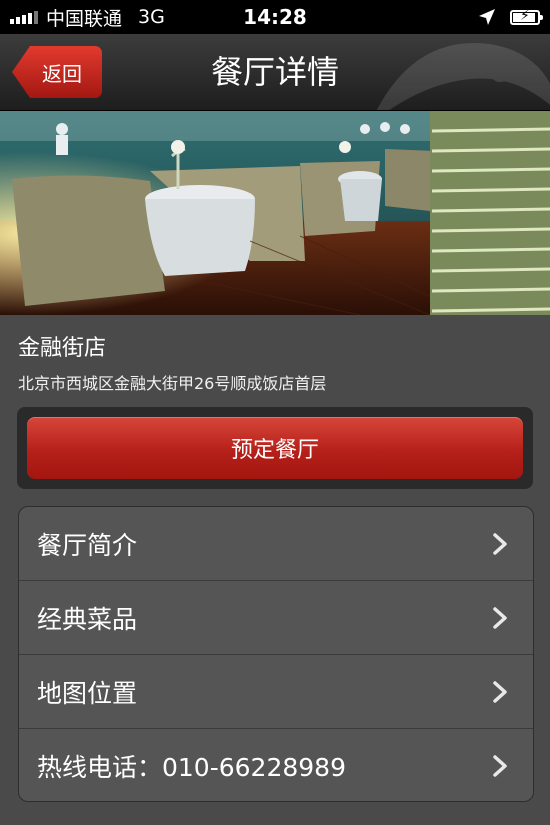 Image resolution: width=550 pixels, height=825 pixels. What do you see at coordinates (87, 619) in the screenshot?
I see `menu-item-label: 经典菜品` at bounding box center [87, 619].